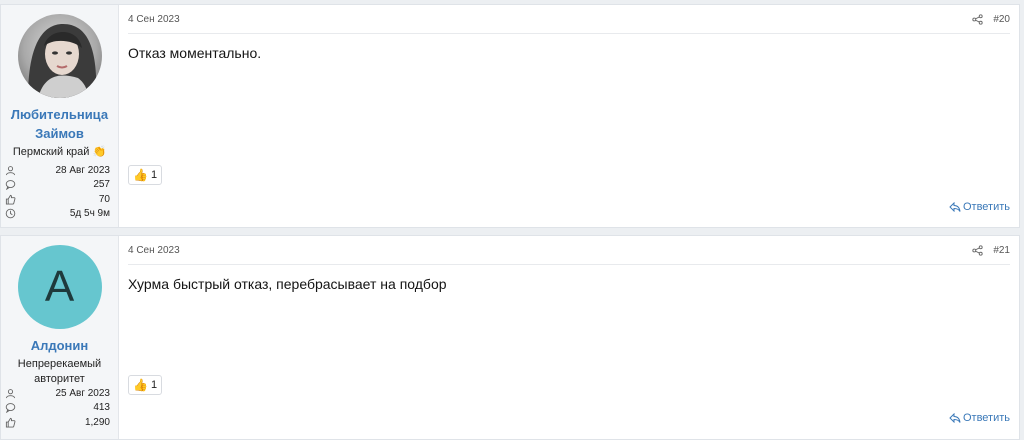  I want to click on post-meta: 4 Сен 2023 #21, so click(569, 250).